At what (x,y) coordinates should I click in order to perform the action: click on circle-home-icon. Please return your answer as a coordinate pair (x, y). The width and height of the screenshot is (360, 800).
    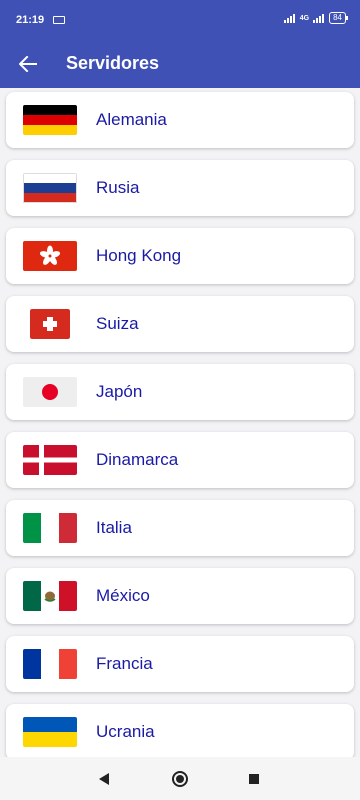
    Looking at the image, I should click on (180, 779).